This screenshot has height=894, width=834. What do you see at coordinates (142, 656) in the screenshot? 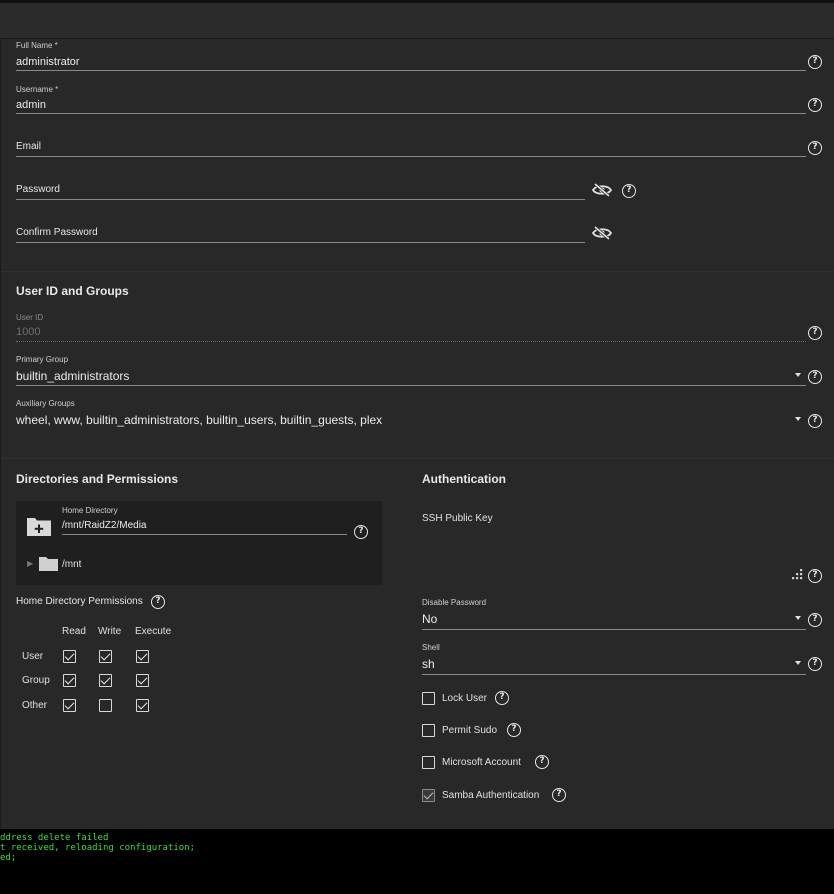
I see `perm-user-execute-checkbox` at bounding box center [142, 656].